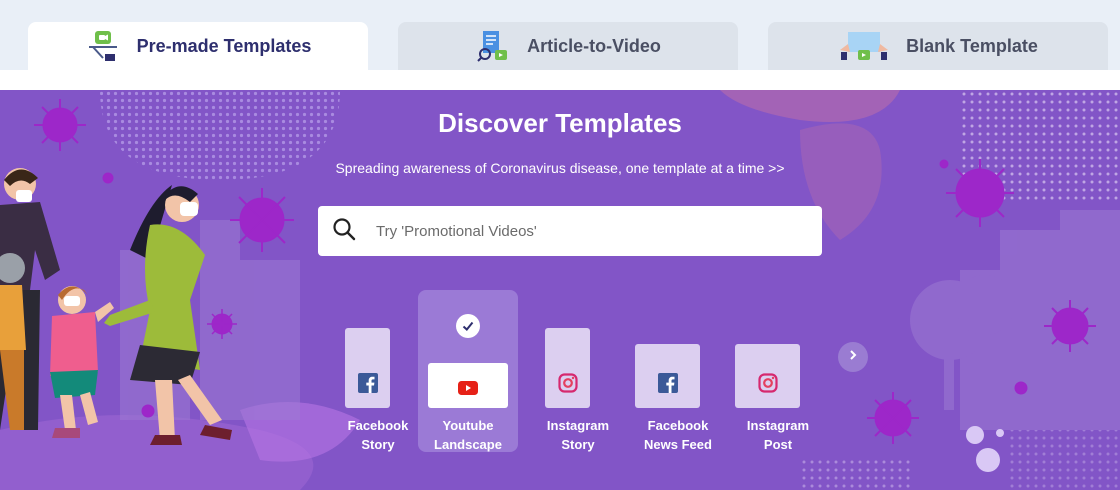  I want to click on hero-title: Discover Templates, so click(560, 123).